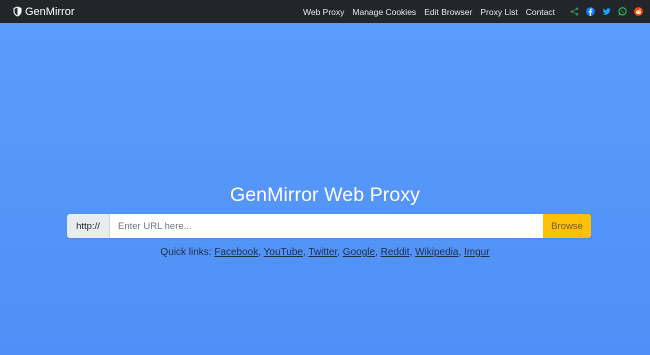  Describe the element at coordinates (622, 11) in the screenshot. I see `whatsapp-icon` at that location.